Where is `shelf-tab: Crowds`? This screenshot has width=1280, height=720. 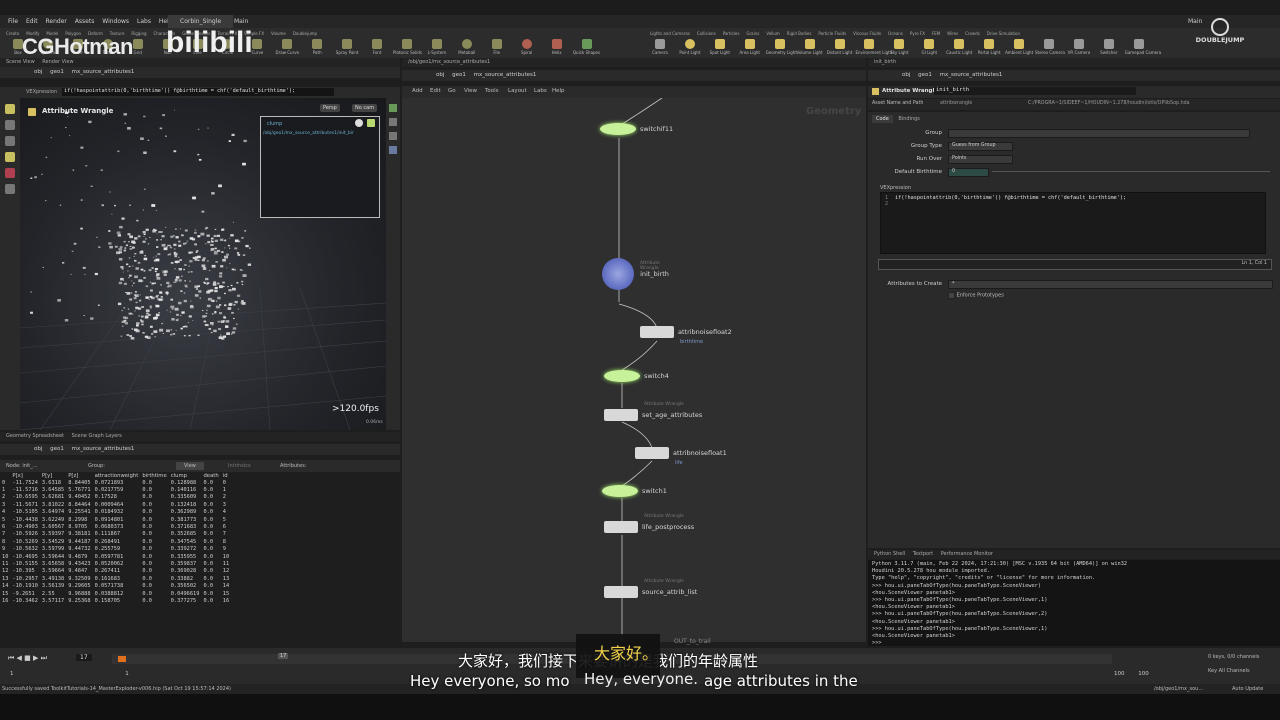
shelf-tab: Crowds is located at coordinates (972, 33).